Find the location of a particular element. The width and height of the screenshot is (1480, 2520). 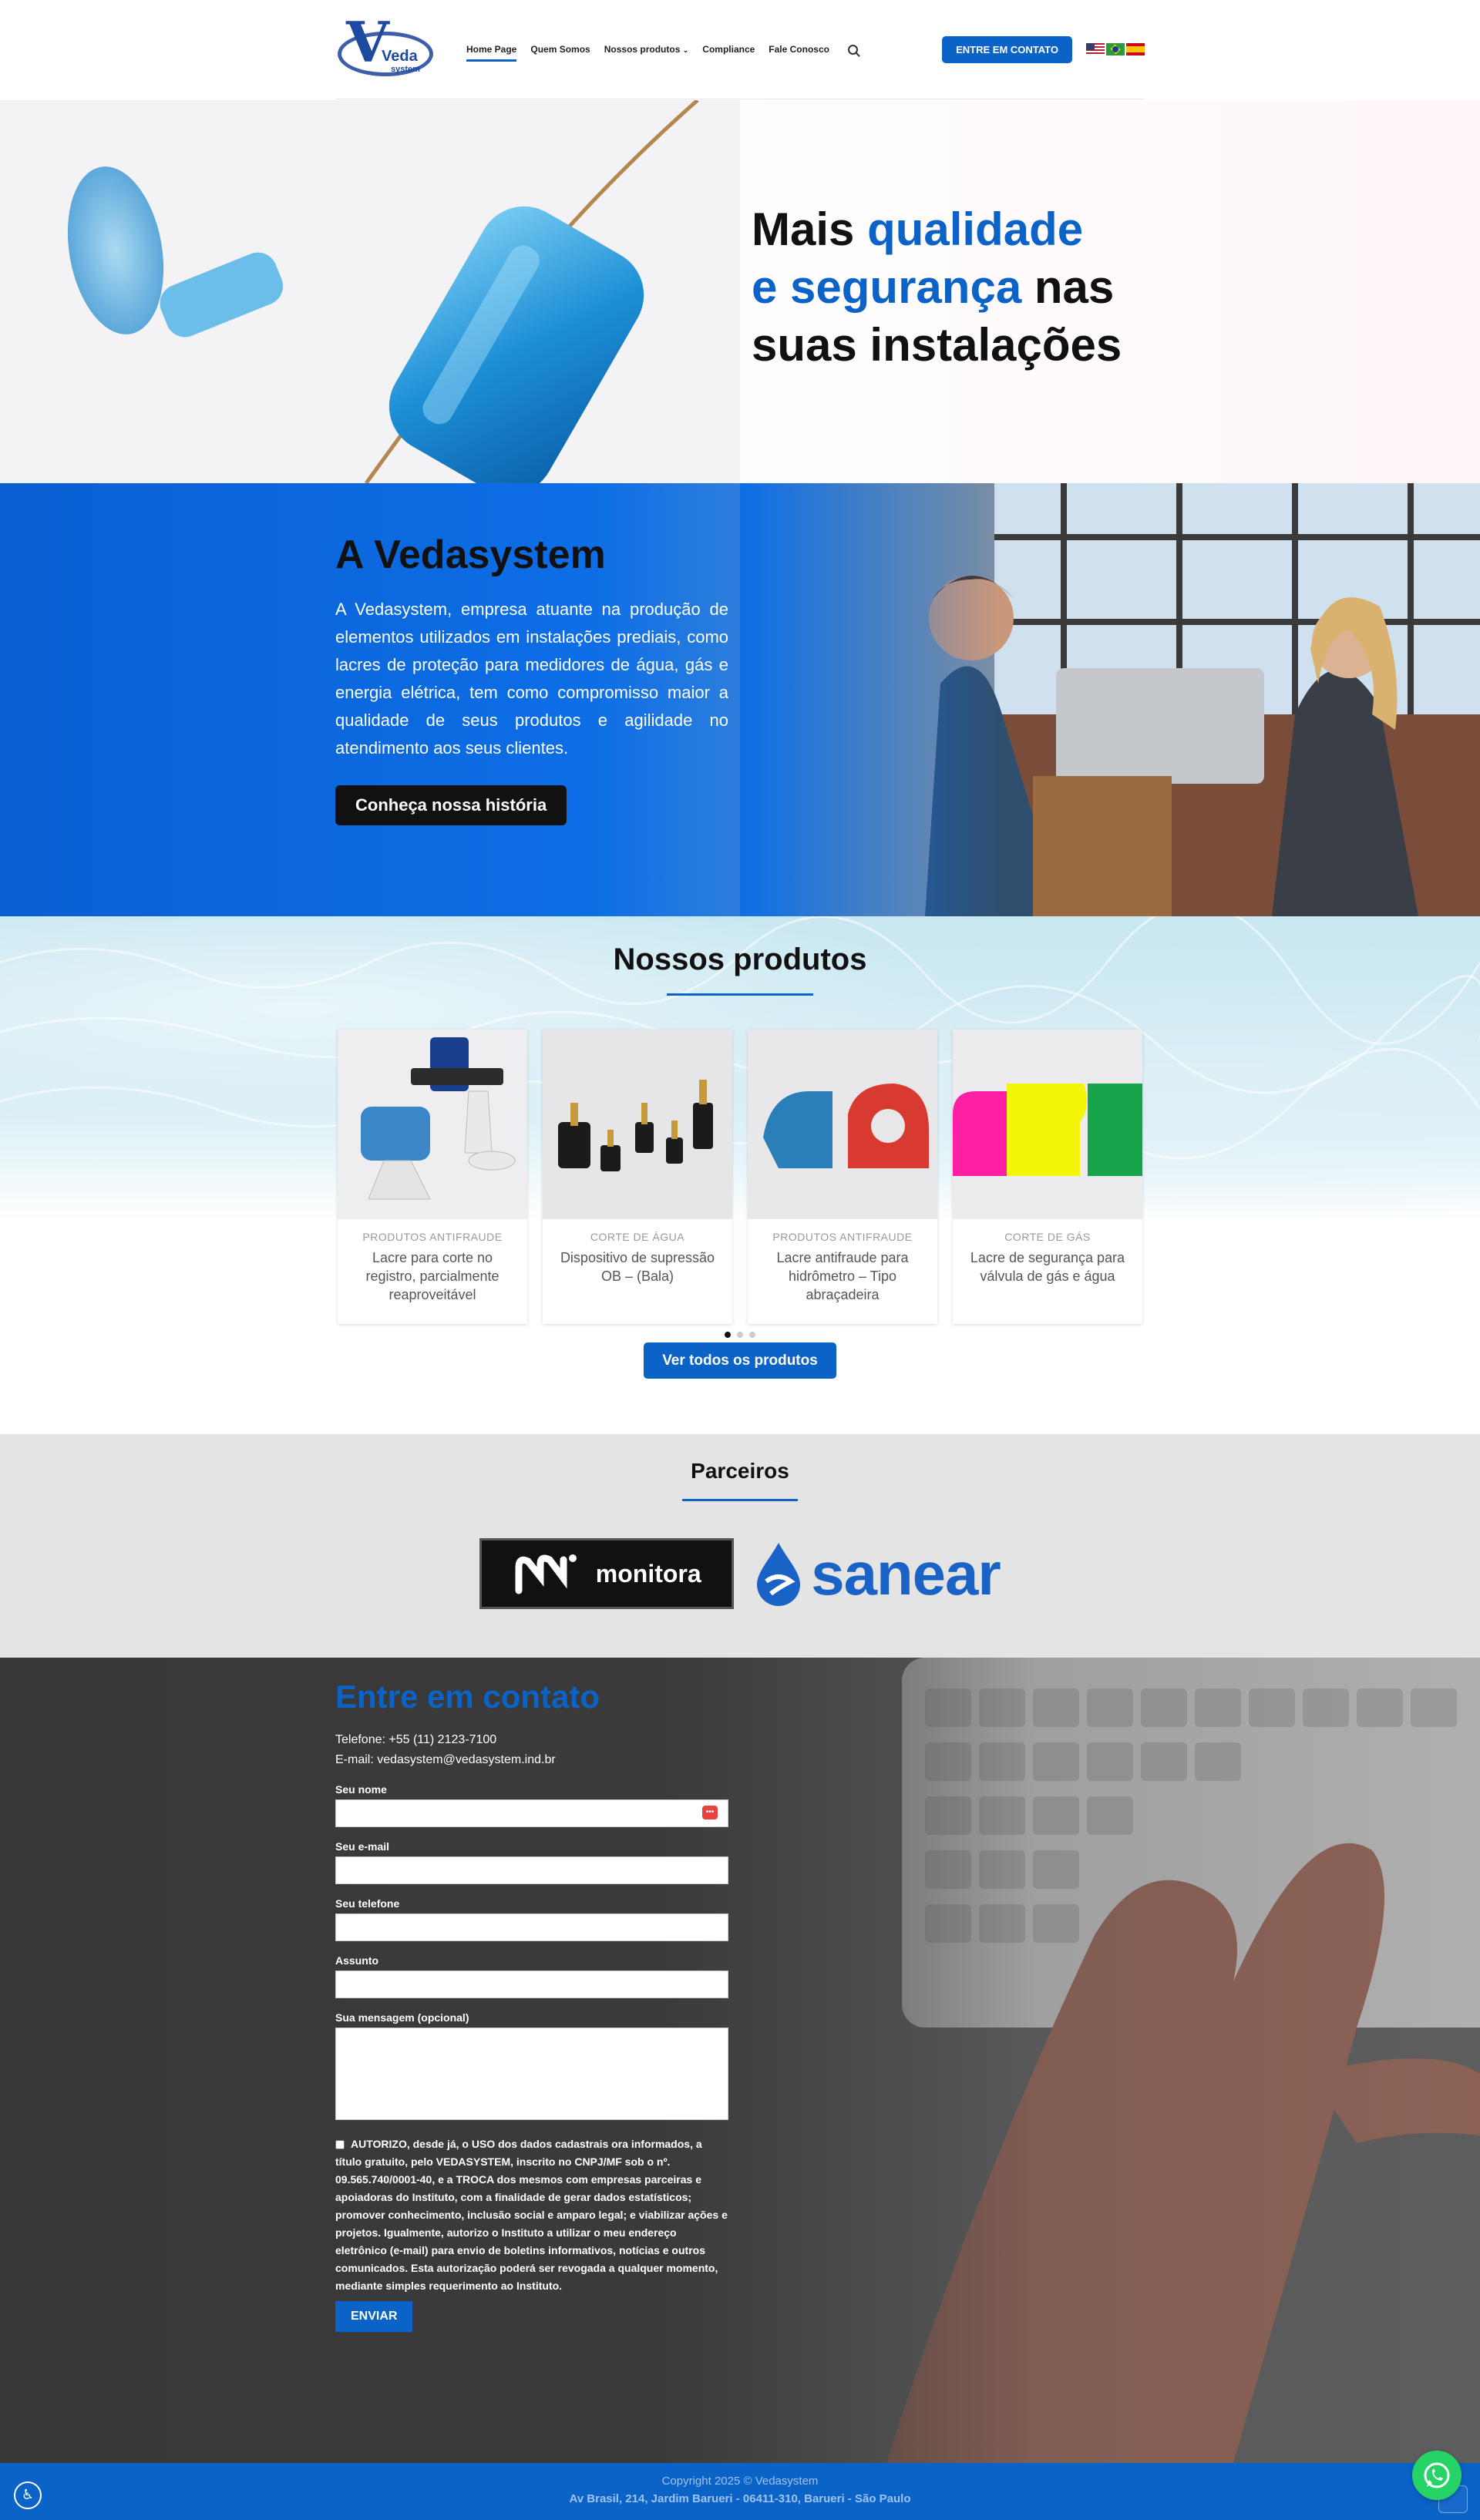

hero-seal-image is located at coordinates (370, 292).